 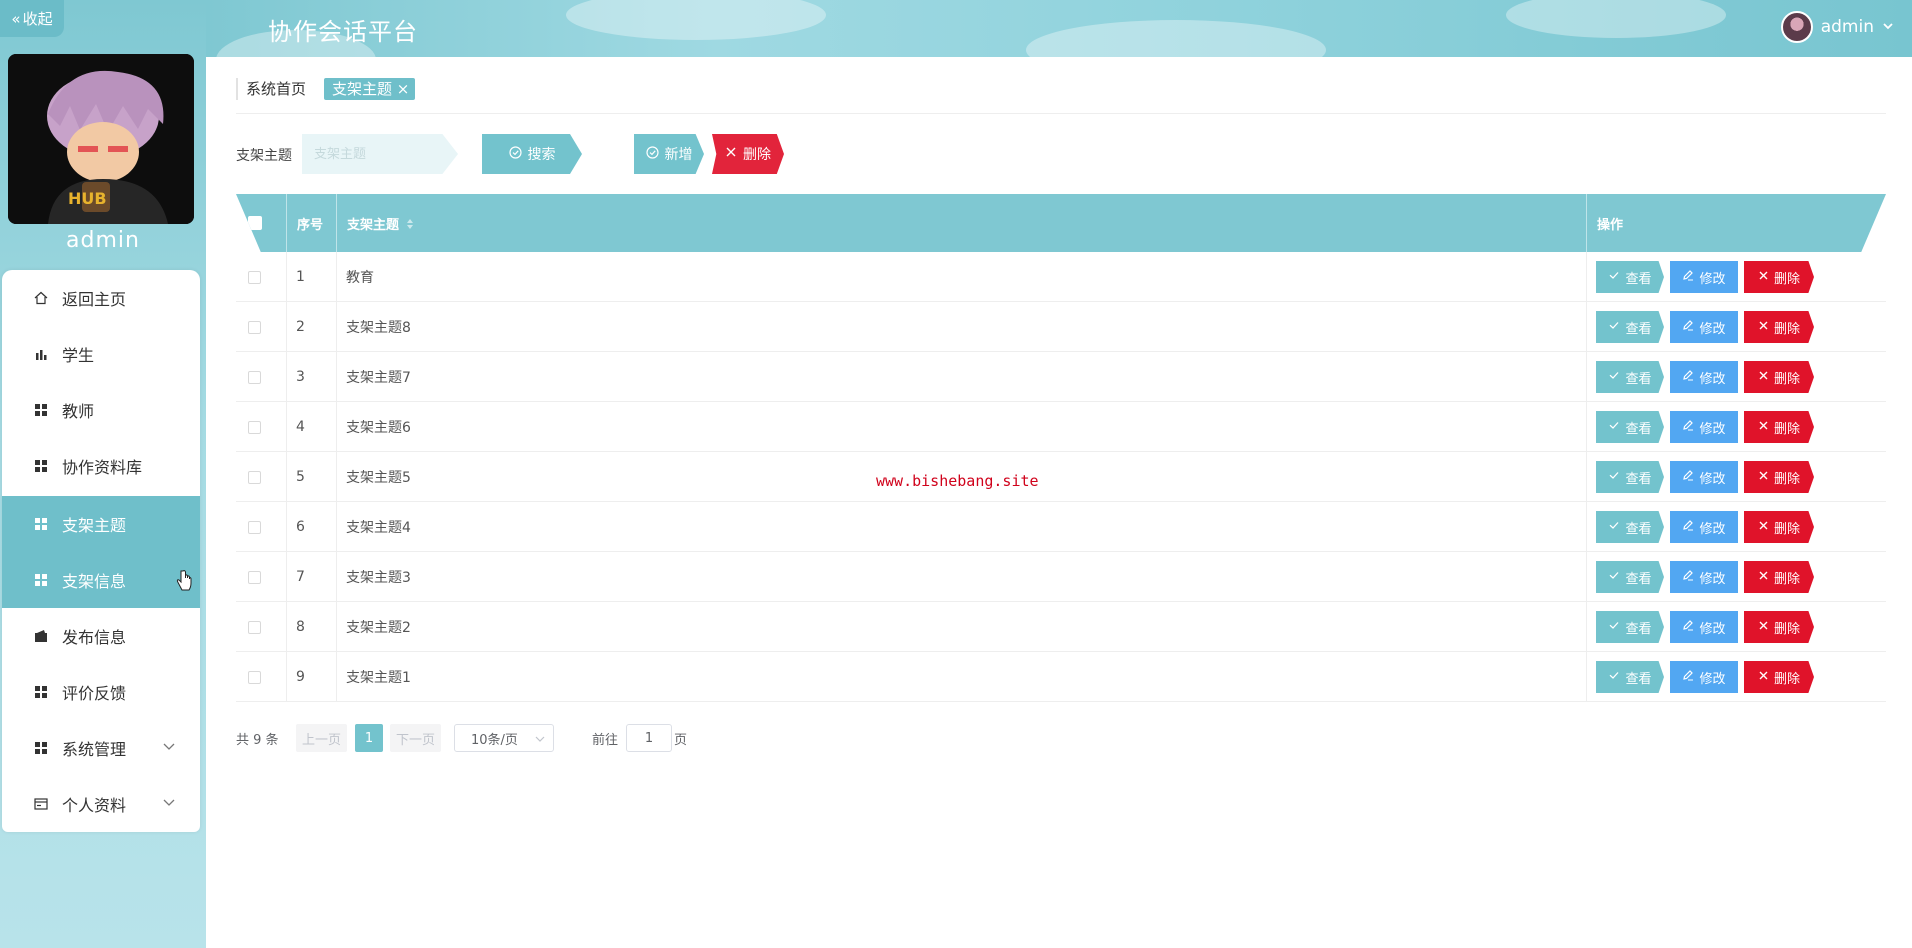 I want to click on sidebar-item-feedback: 评价反馈, so click(x=101, y=692).